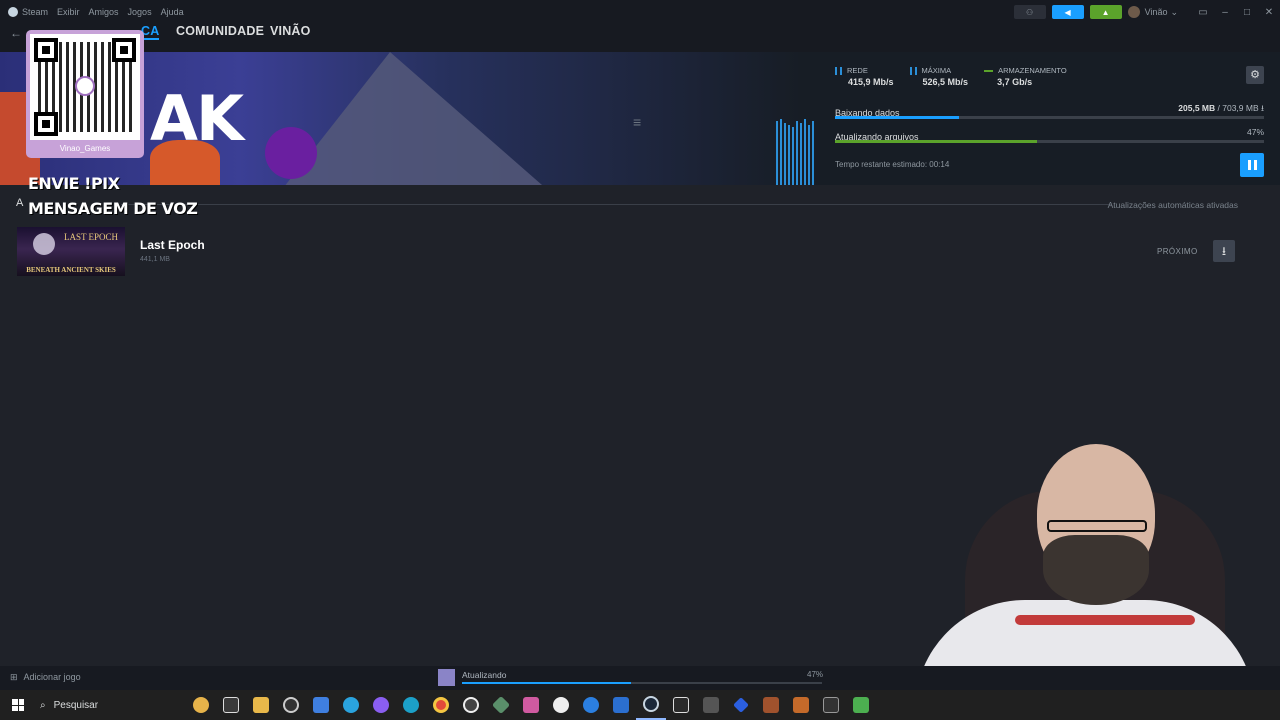 This screenshot has width=1280, height=720. Describe the element at coordinates (936, 141) in the screenshot. I see `update-progress-fill` at that location.